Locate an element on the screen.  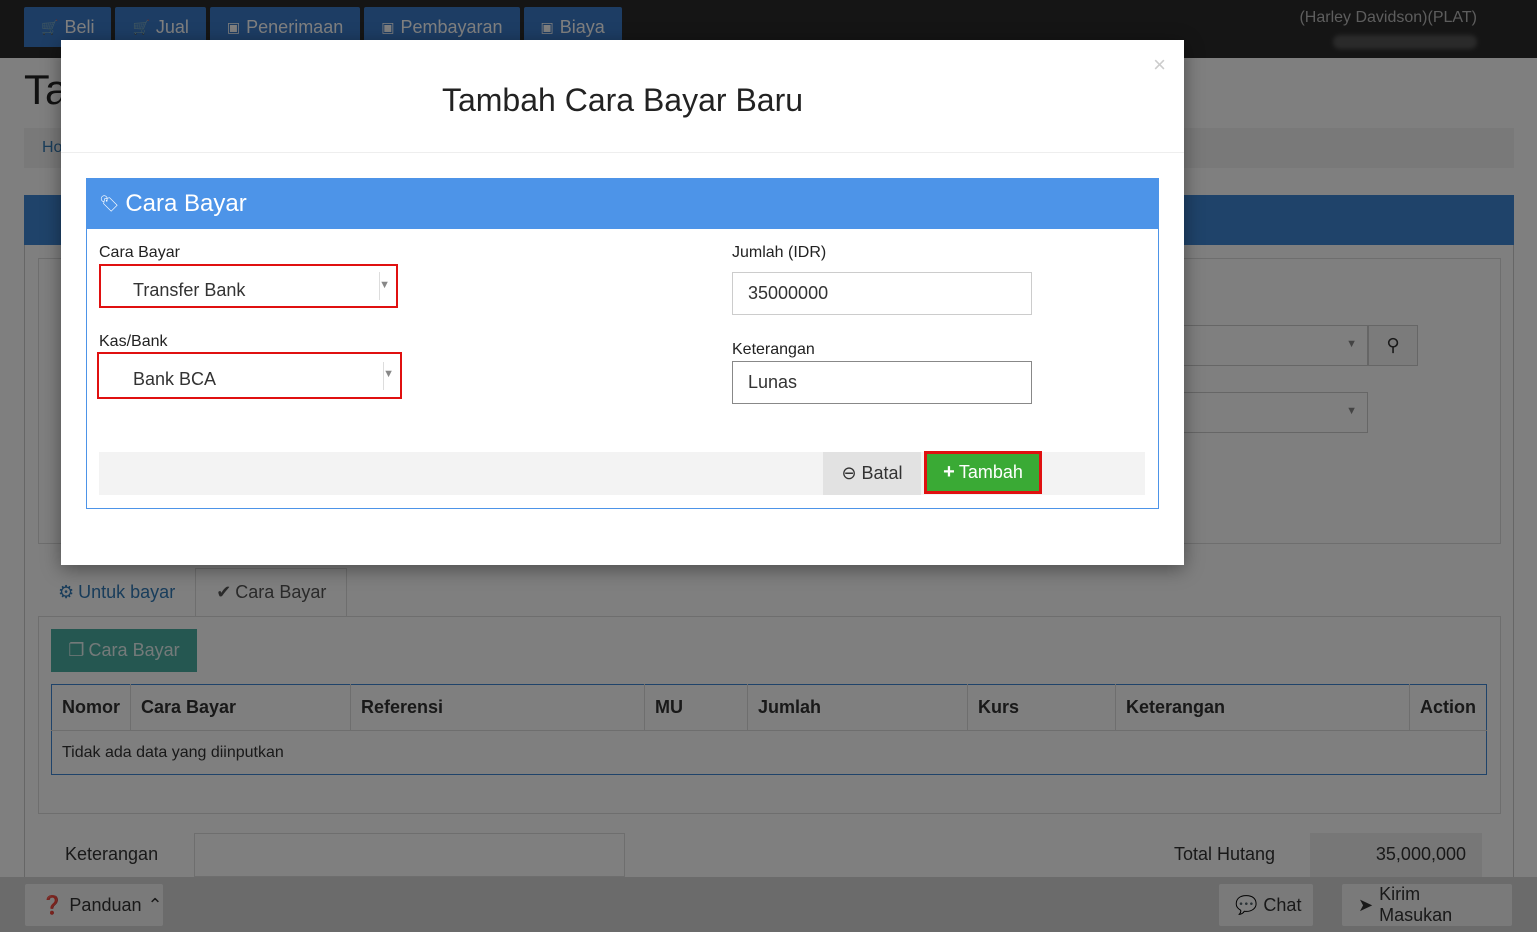
plus-icon: + is located at coordinates (949, 472).